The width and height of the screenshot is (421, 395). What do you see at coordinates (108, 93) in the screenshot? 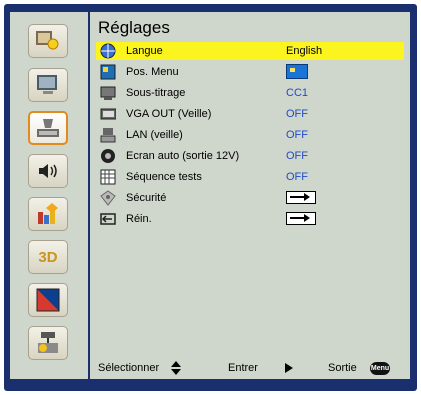
I see `subtitle-icon` at bounding box center [108, 93].